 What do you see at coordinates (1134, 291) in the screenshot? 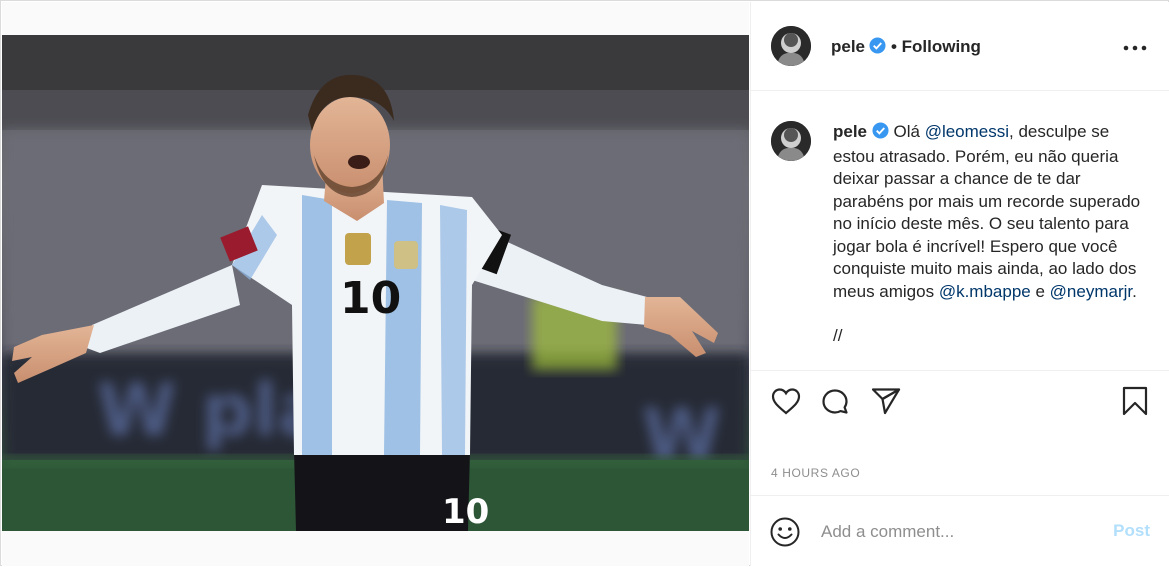
I see `caption-text-6: .` at bounding box center [1134, 291].